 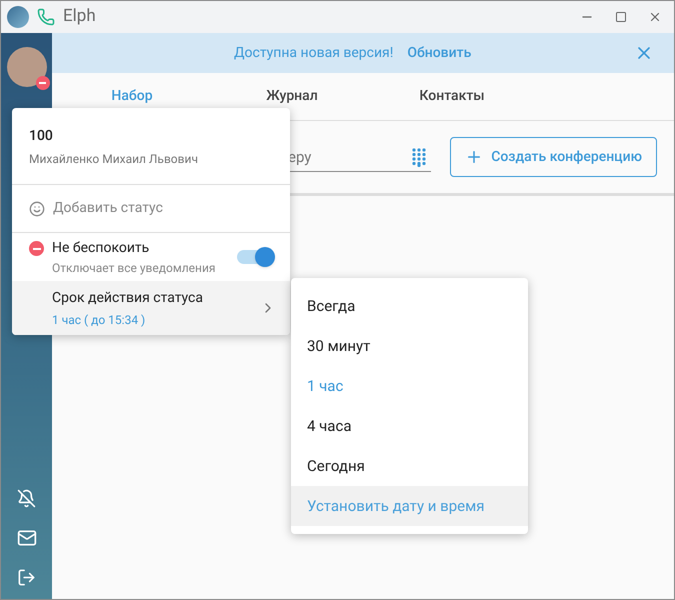 I want to click on banner-text: Доступна новая версия!, so click(x=314, y=53).